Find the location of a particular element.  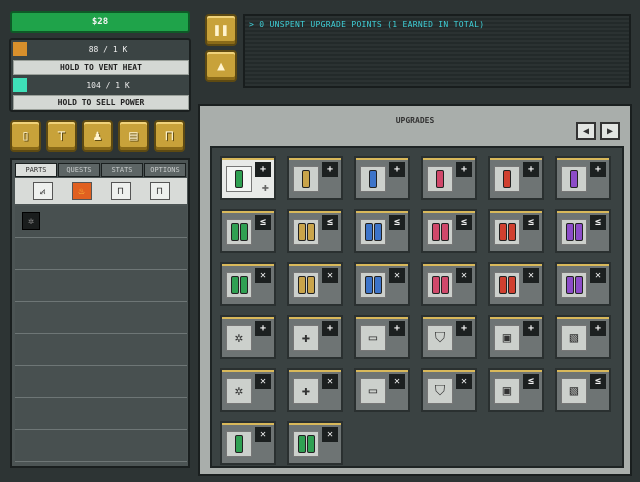

upgrade-button: ⛉ ✕ is located at coordinates (449, 390).